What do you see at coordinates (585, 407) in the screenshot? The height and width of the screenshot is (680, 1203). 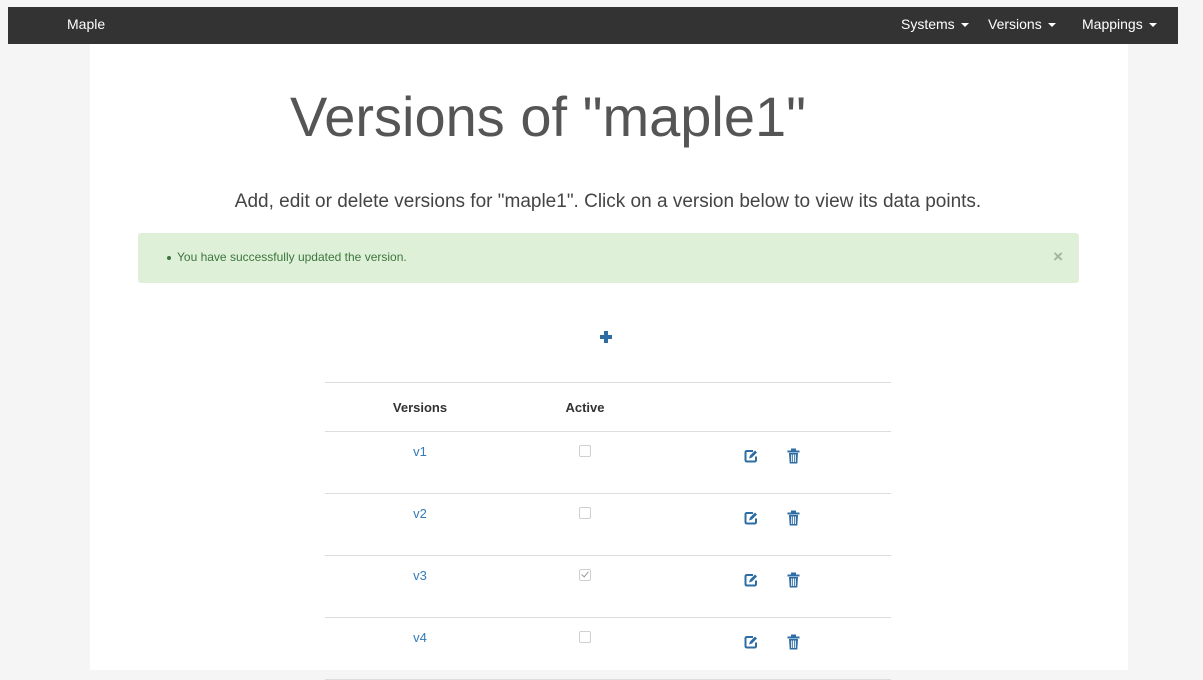 I see `header-active: Active` at bounding box center [585, 407].